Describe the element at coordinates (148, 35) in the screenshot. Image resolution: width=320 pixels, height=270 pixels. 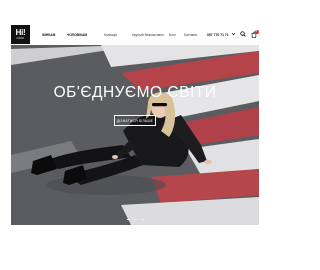
I see `nav-free-delivery: Круглий безкоштовно` at that location.